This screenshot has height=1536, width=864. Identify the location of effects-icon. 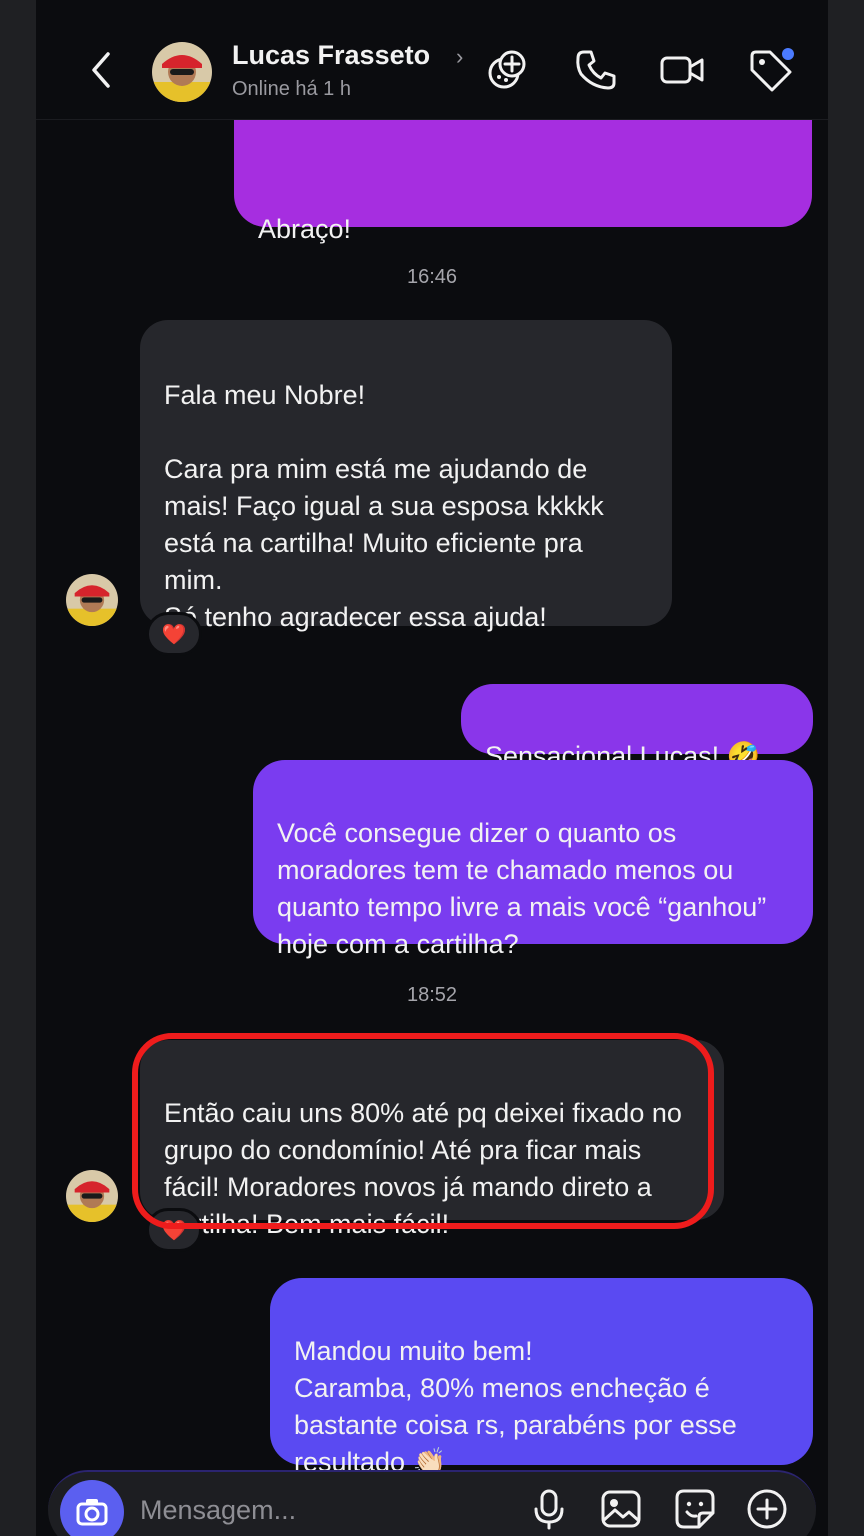
(508, 70).